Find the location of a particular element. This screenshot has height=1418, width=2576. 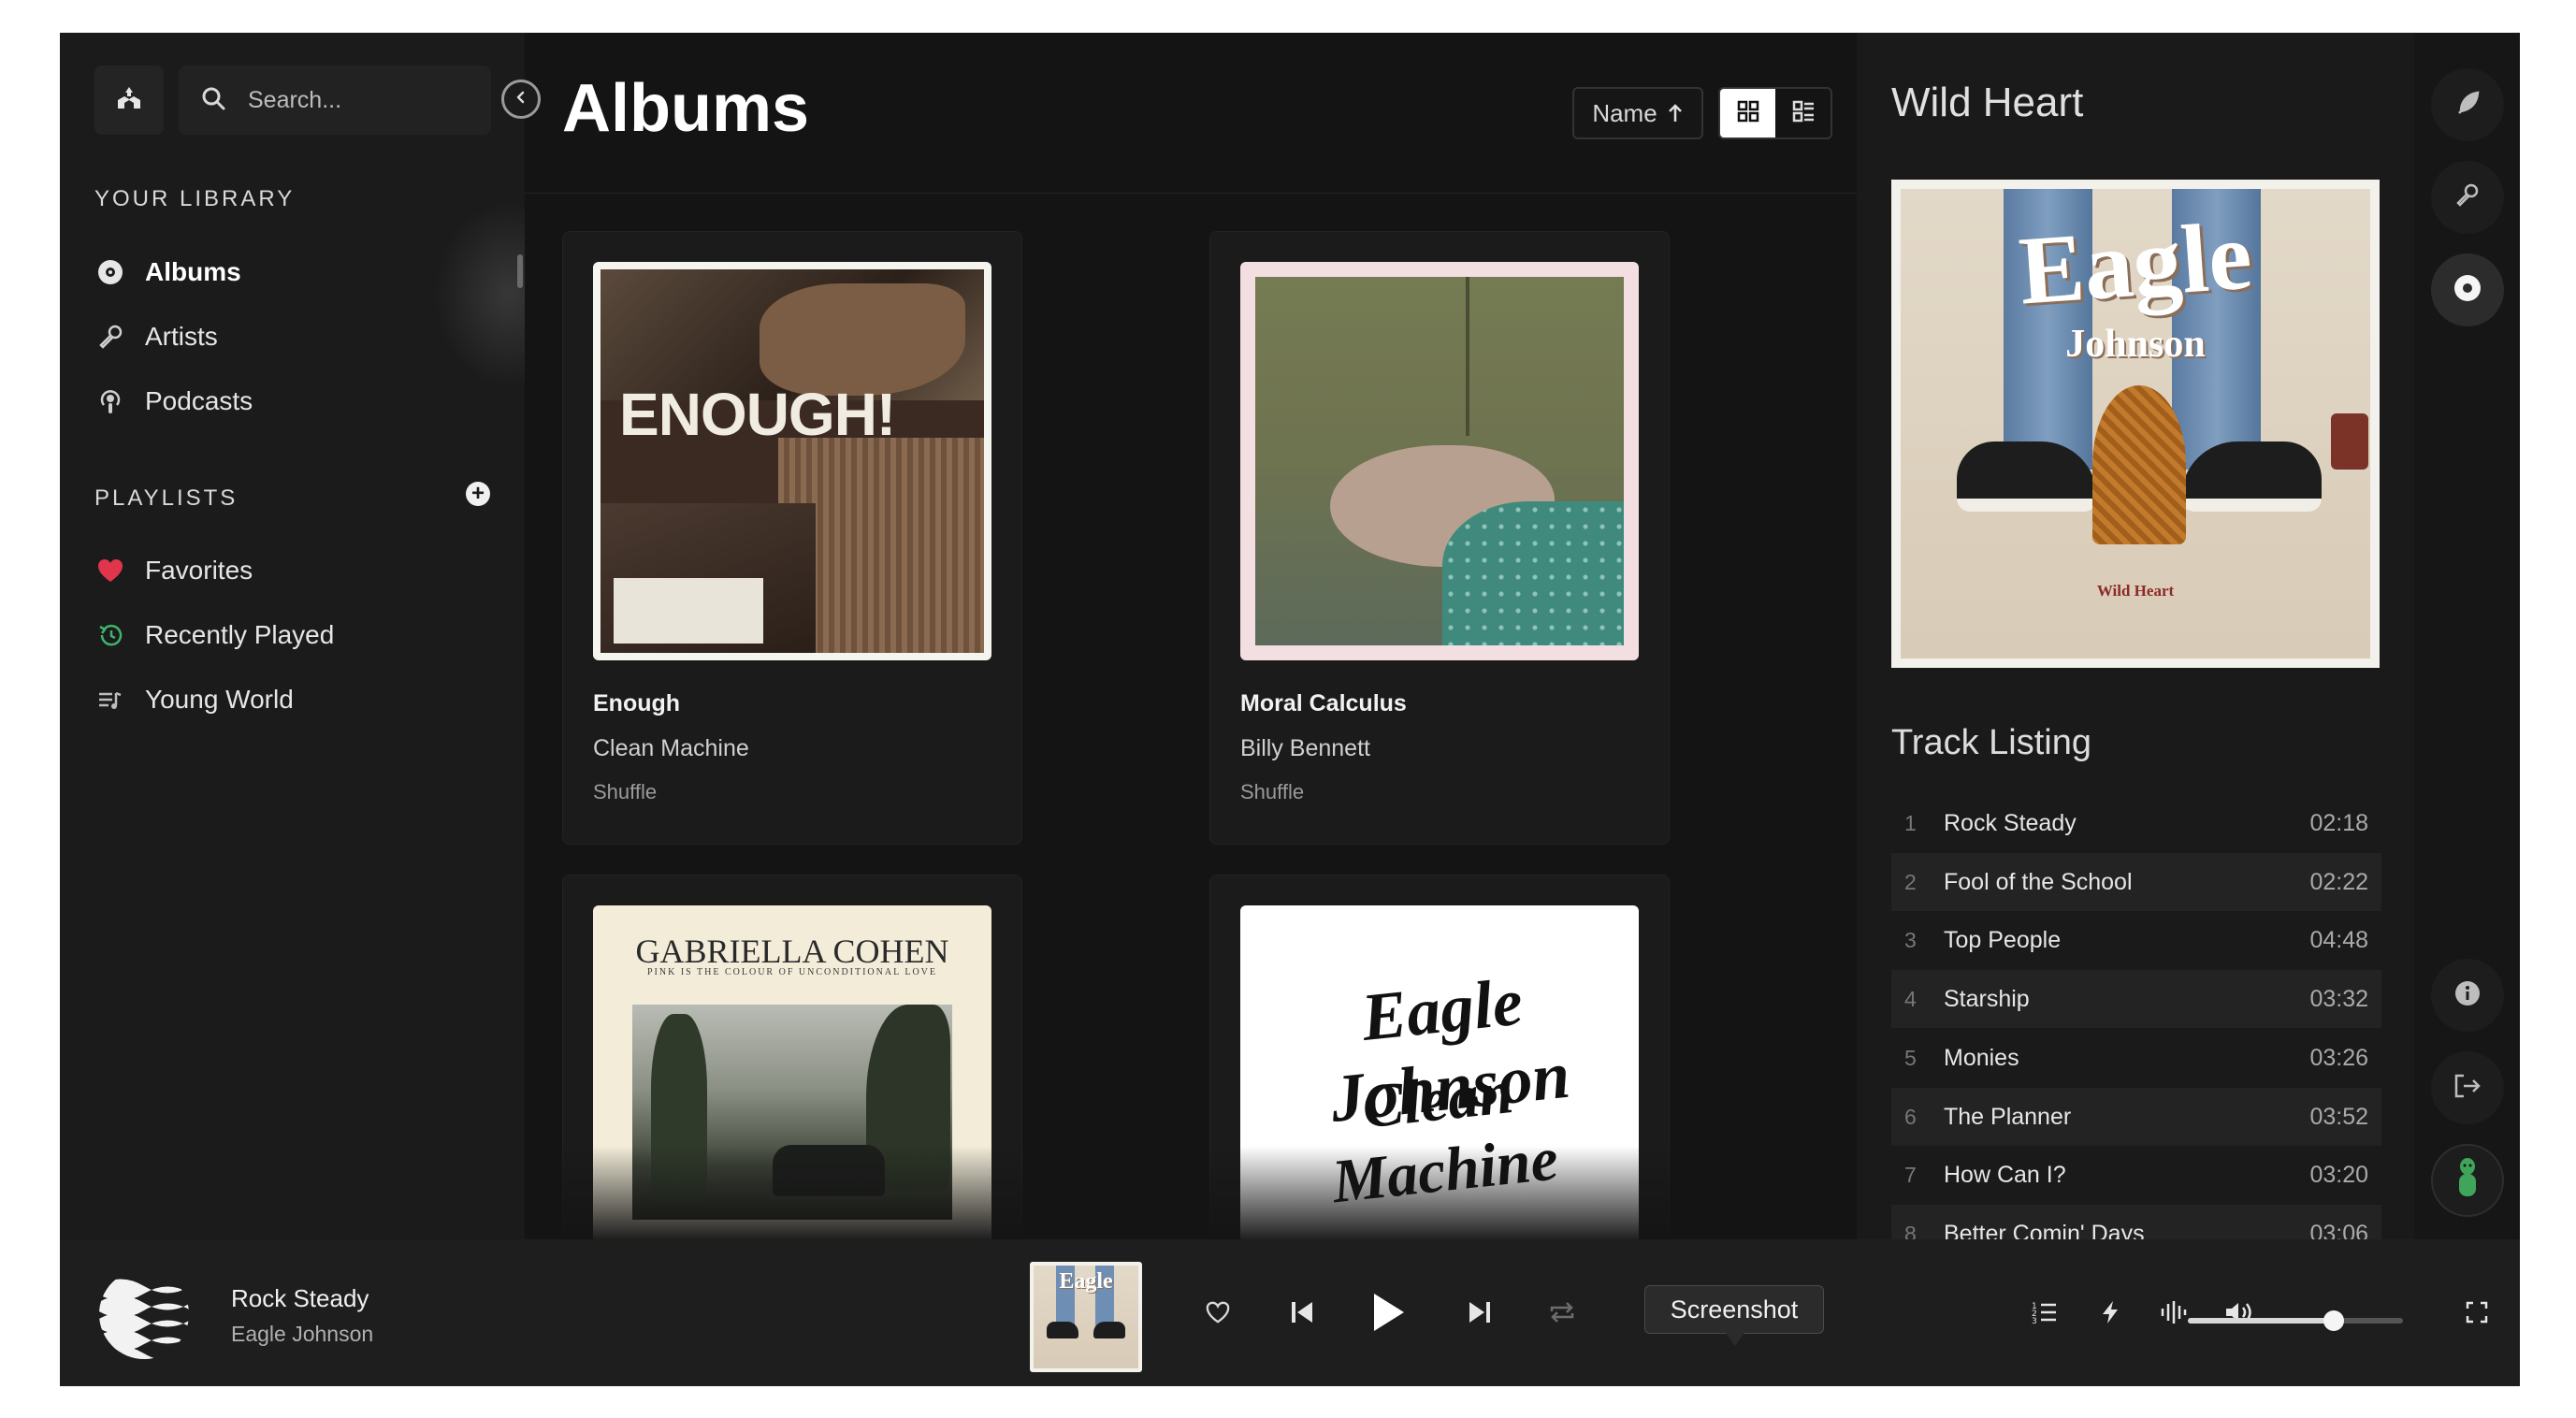

volume-slider is located at coordinates (2295, 1320).